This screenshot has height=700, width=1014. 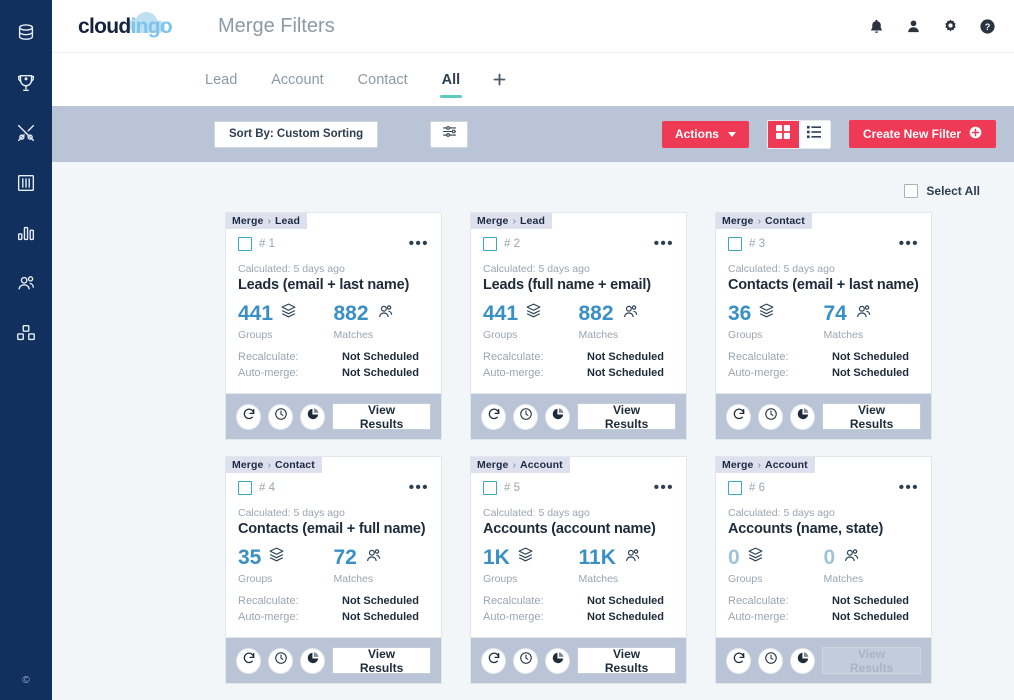 What do you see at coordinates (627, 313) in the screenshot?
I see `matches-stat-row: 882` at bounding box center [627, 313].